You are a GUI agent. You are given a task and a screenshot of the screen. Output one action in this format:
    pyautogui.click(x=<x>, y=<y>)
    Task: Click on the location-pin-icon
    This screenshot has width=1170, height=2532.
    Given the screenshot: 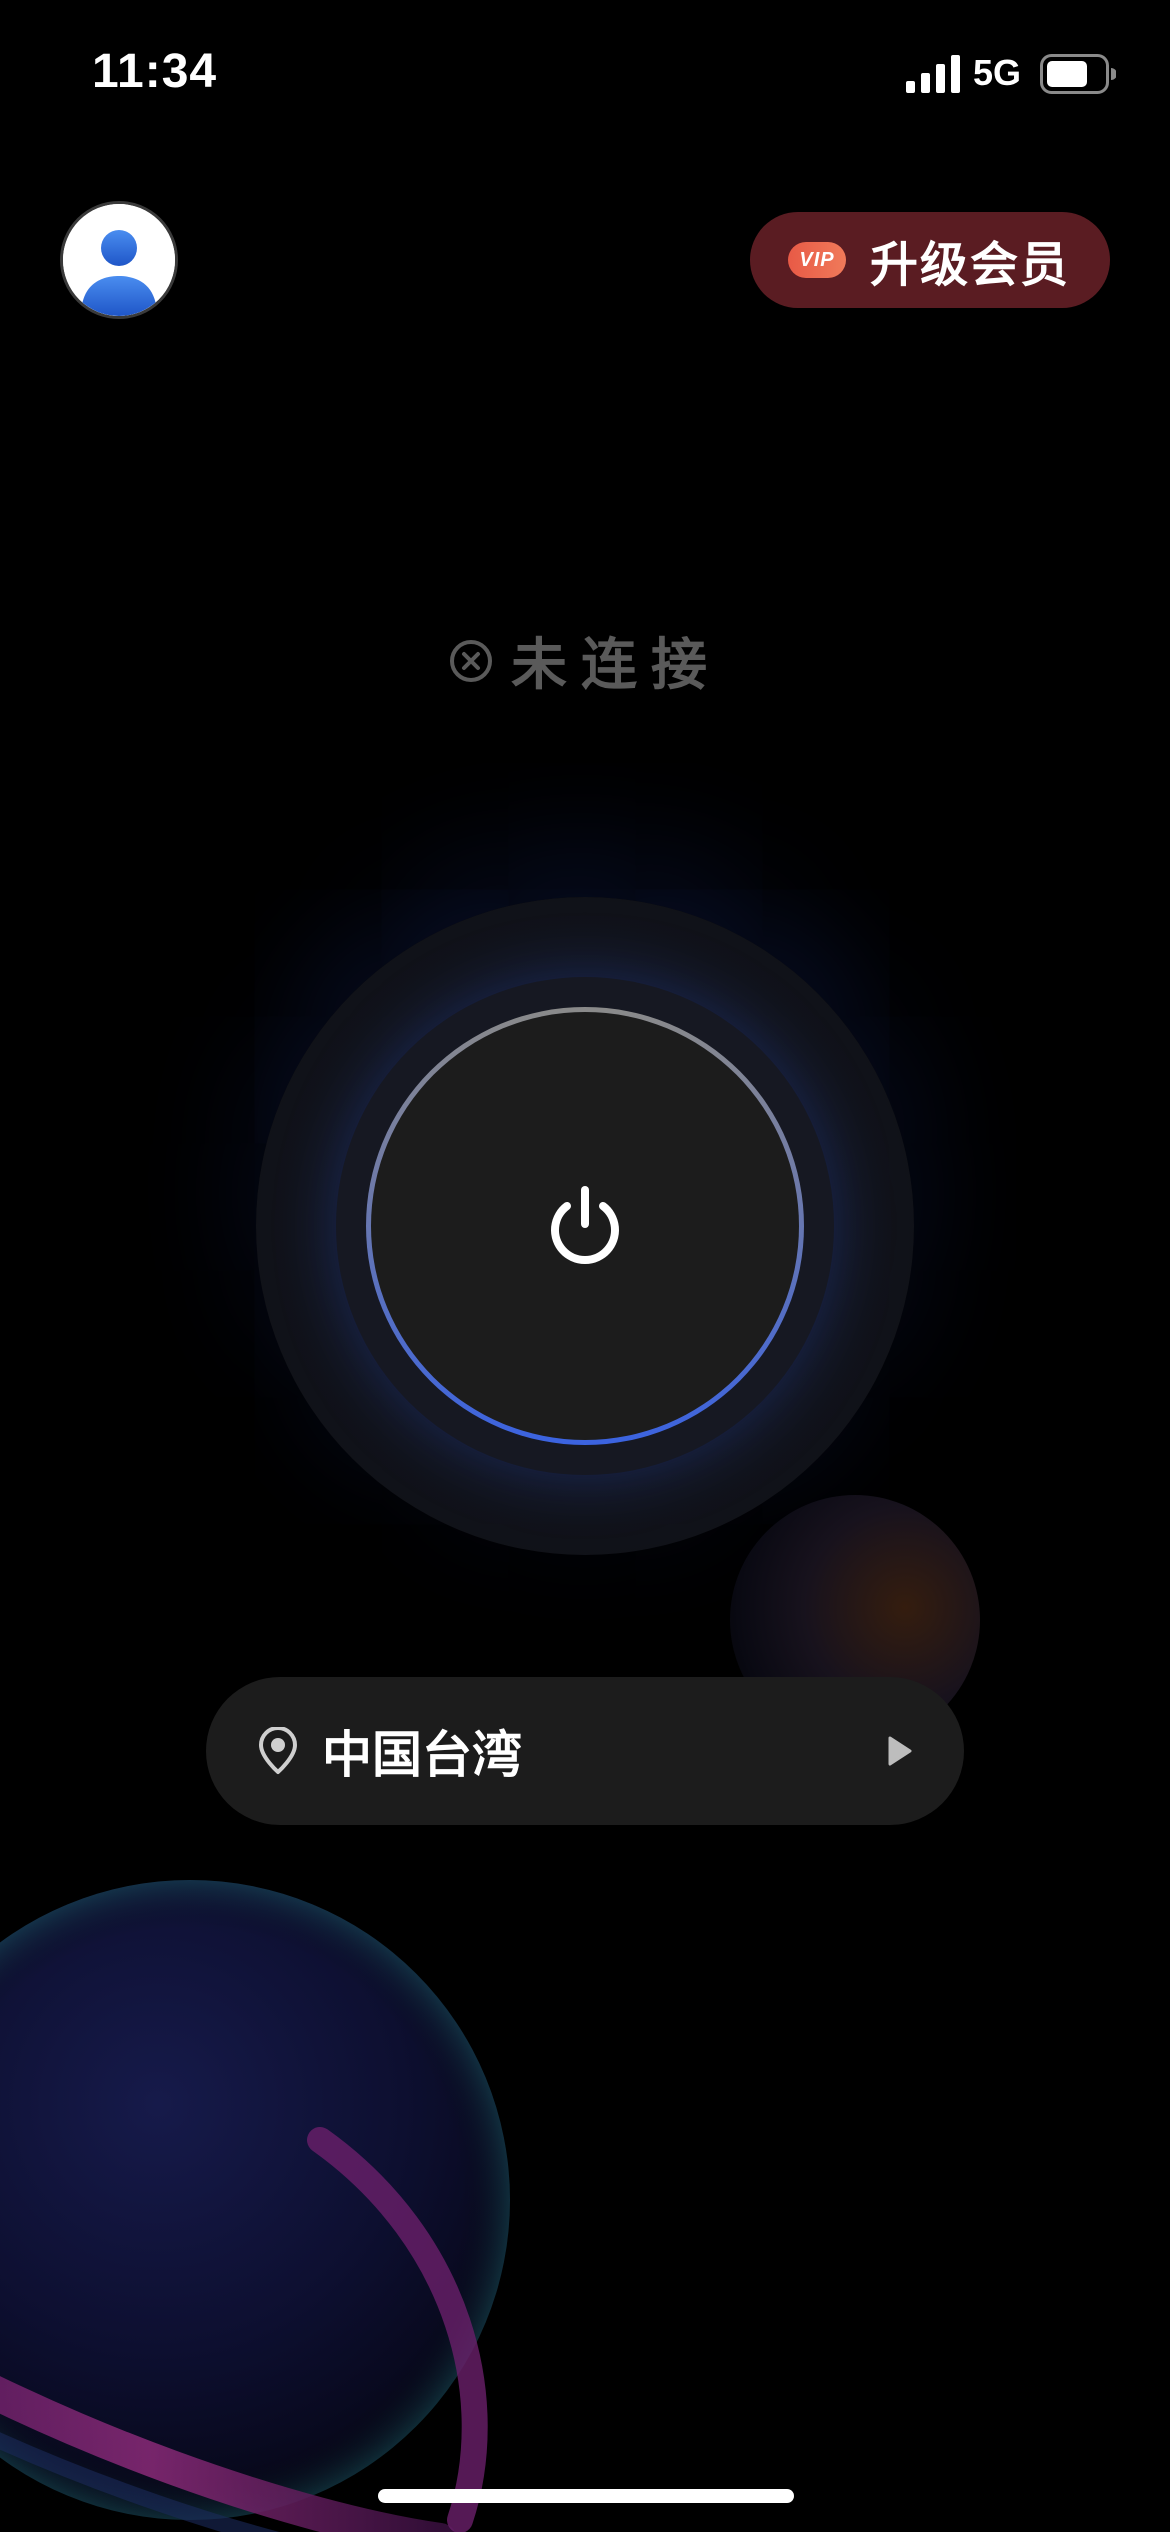 What is the action you would take?
    pyautogui.click(x=278, y=1750)
    